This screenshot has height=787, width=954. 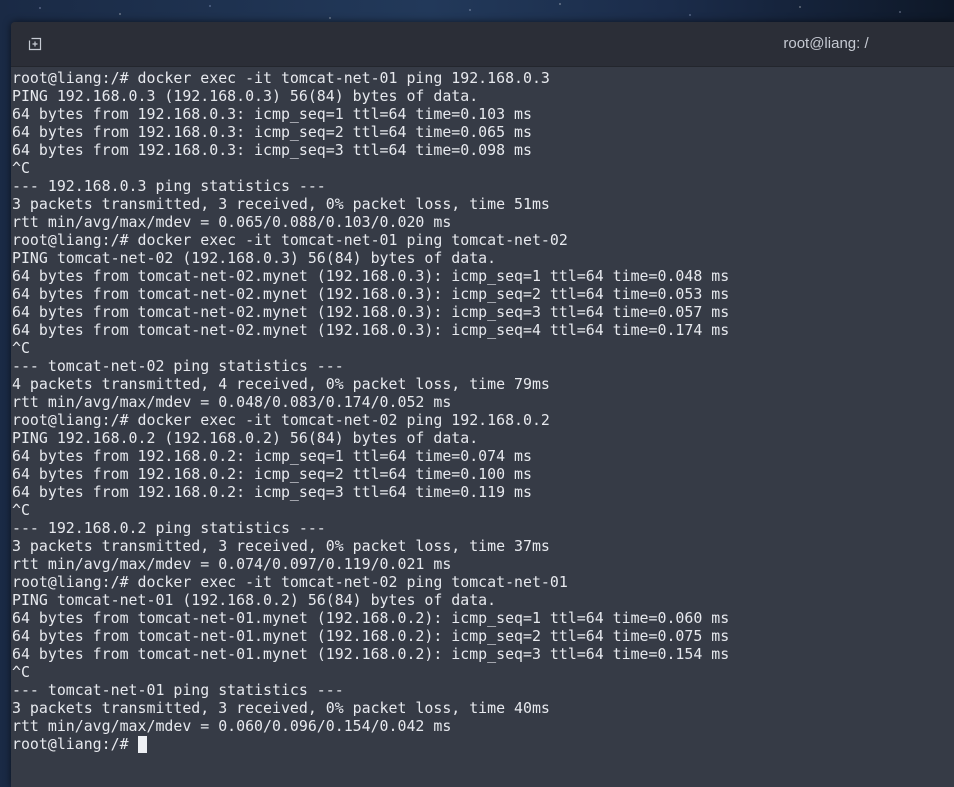 I want to click on terminal-line: --- 192.168.0.3 ping statistics ---, so click(x=169, y=186).